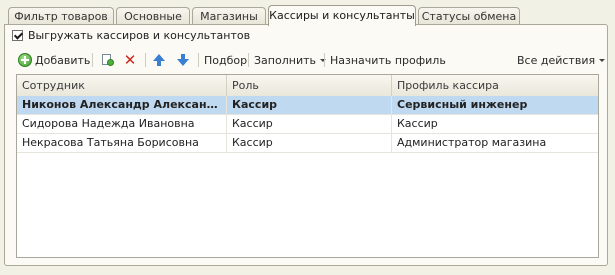  What do you see at coordinates (495, 85) in the screenshot?
I see `column-header-cashier-profile: Профиль кассира` at bounding box center [495, 85].